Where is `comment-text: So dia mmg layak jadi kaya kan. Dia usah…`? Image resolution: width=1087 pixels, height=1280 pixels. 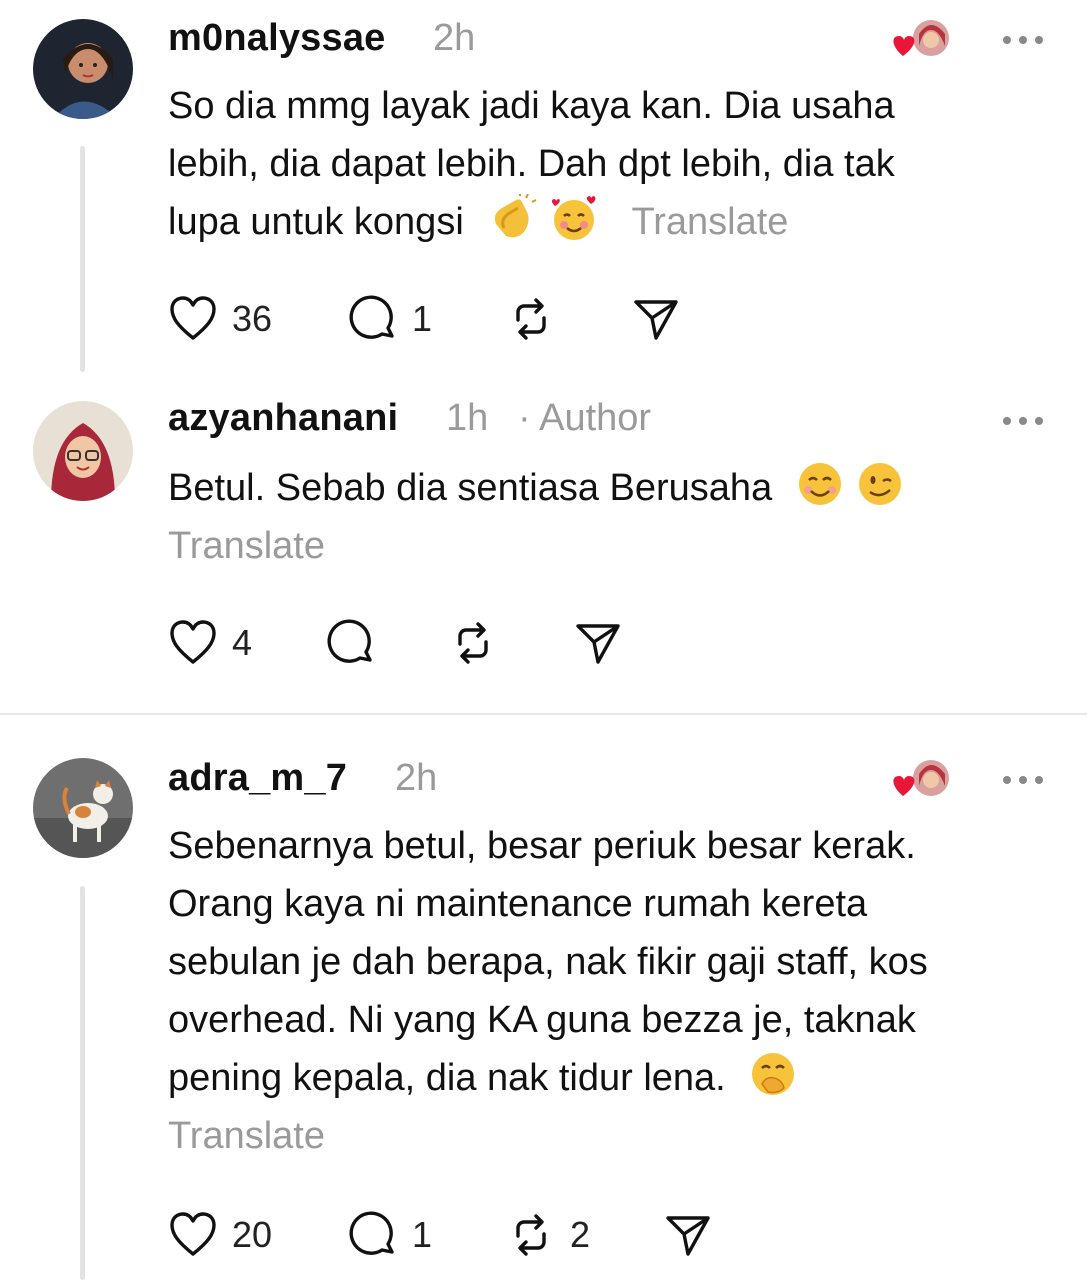 comment-text: So dia mmg layak jadi kaya kan. Dia usah… is located at coordinates (608, 164).